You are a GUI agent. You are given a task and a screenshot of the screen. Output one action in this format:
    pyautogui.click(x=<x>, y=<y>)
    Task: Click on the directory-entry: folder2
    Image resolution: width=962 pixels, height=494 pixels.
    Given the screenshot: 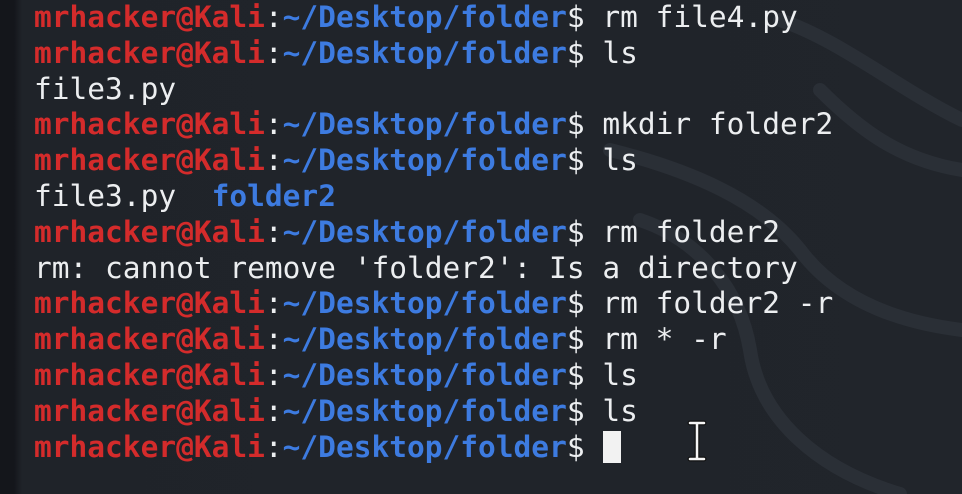 What is the action you would take?
    pyautogui.click(x=273, y=195)
    